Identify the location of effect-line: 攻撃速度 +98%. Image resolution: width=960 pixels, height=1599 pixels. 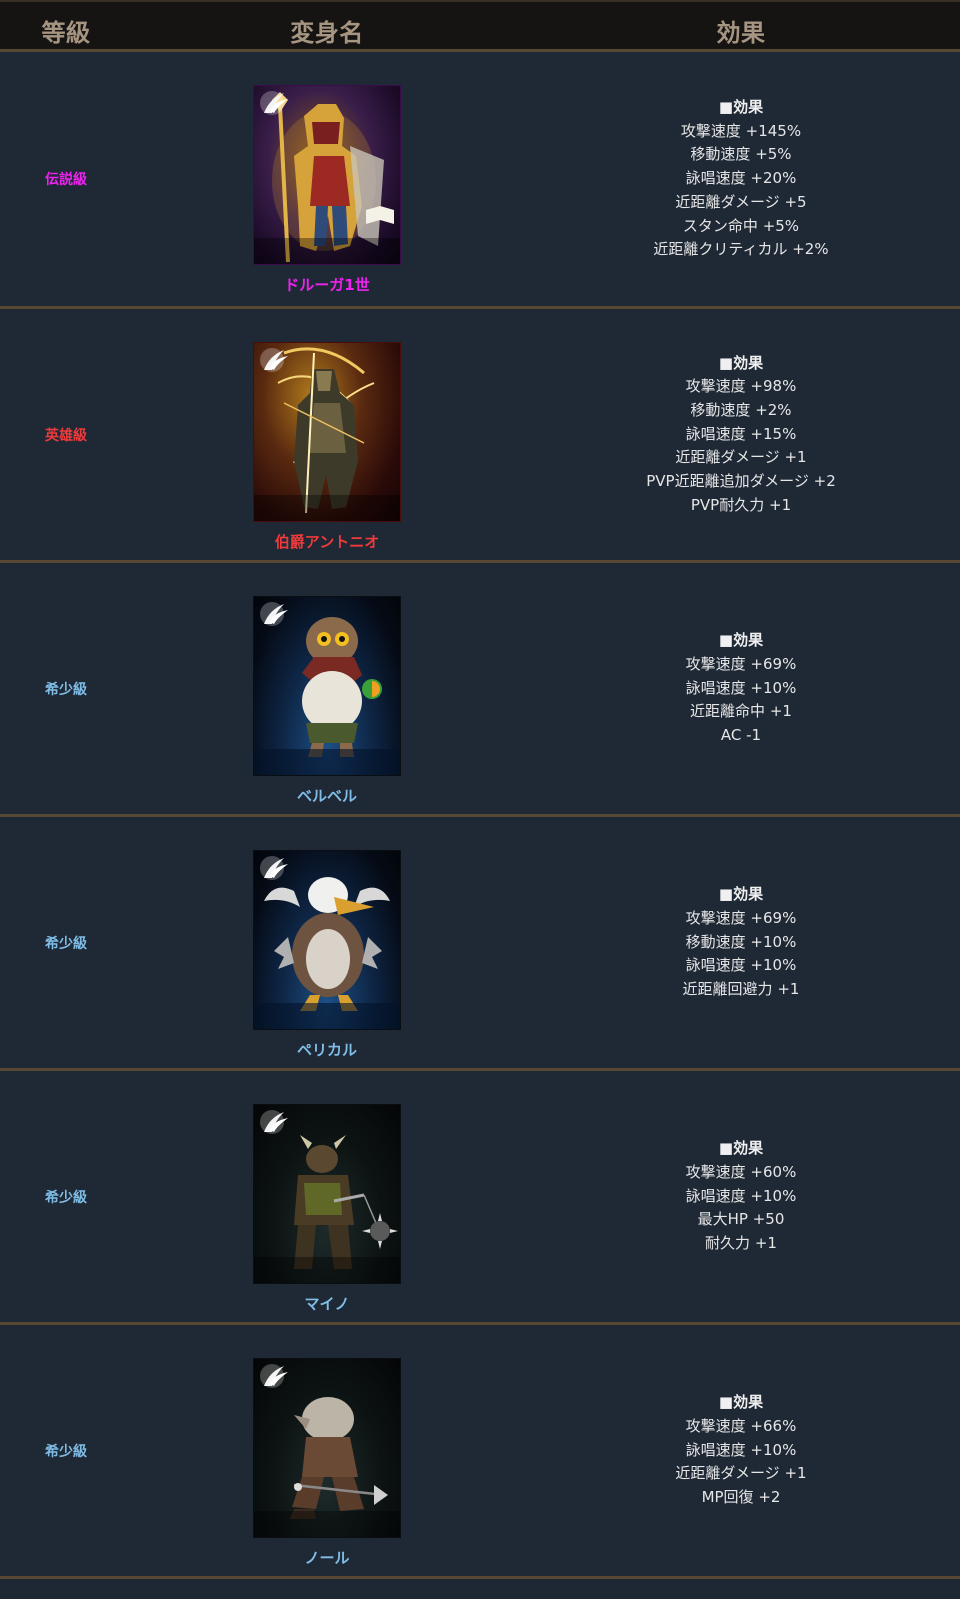
(741, 386).